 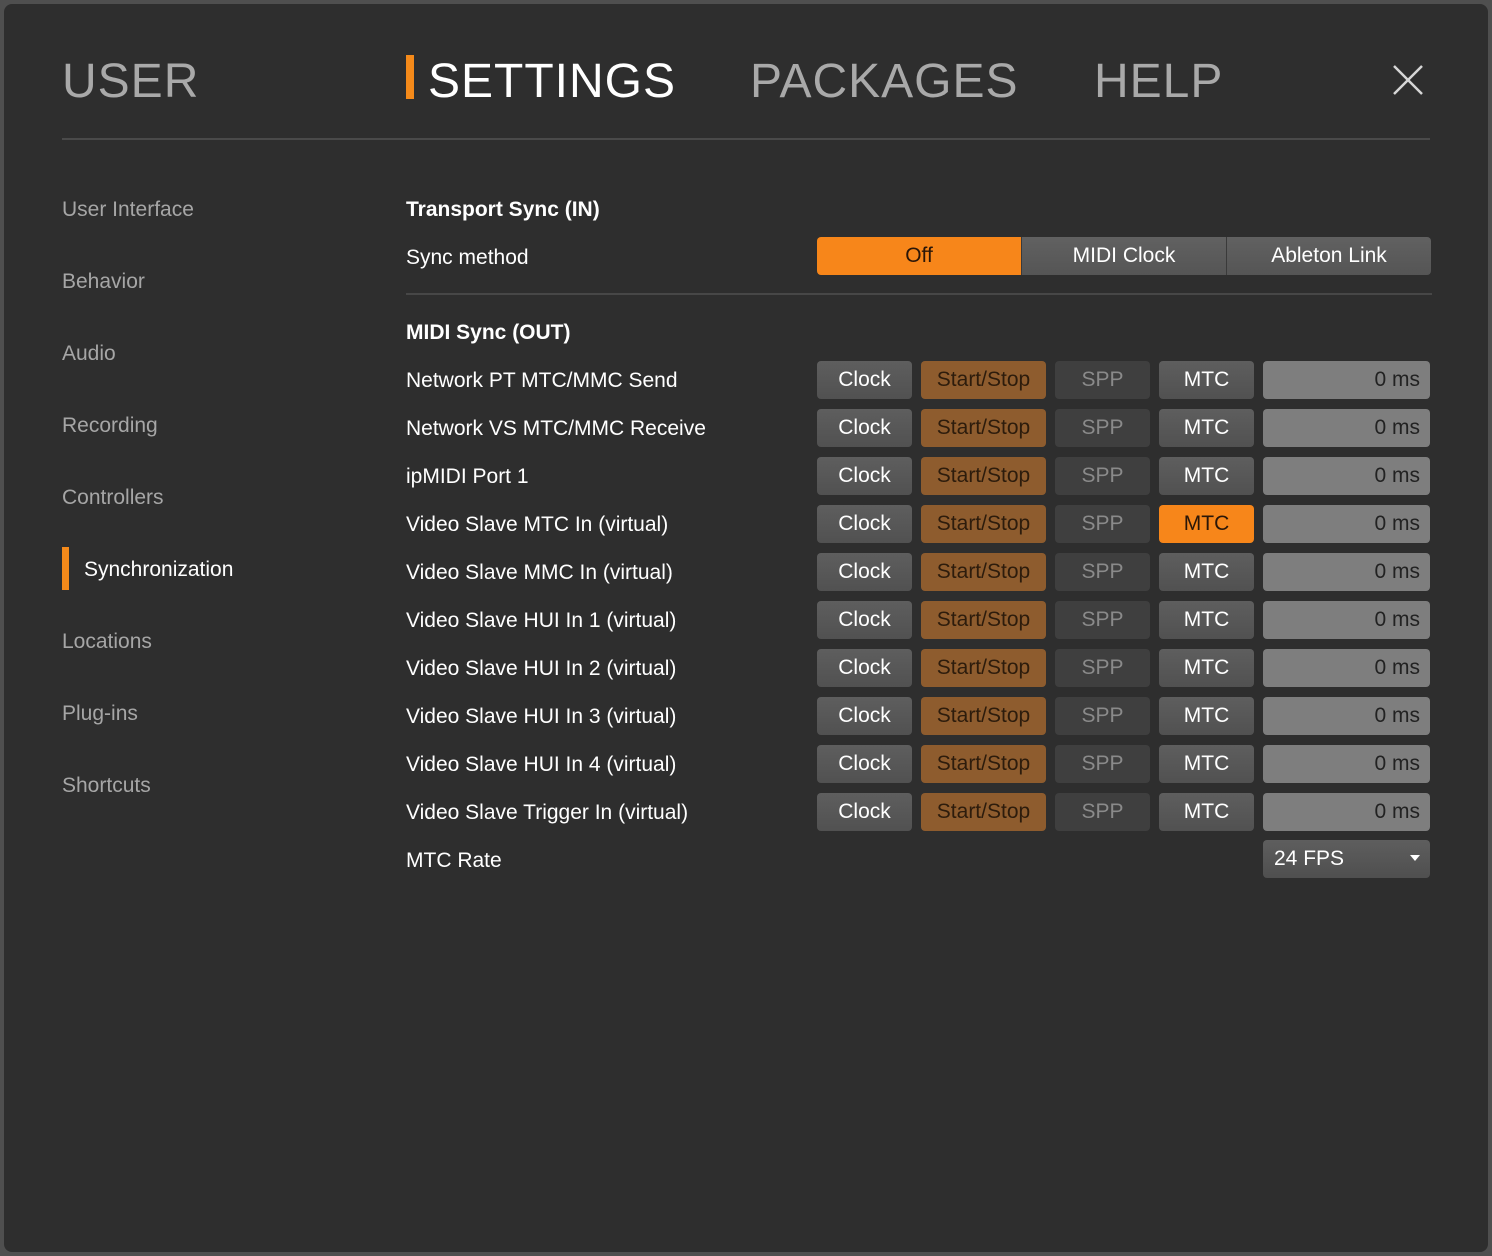 I want to click on port-name: Video Slave Trigger In (virtual), so click(x=547, y=812).